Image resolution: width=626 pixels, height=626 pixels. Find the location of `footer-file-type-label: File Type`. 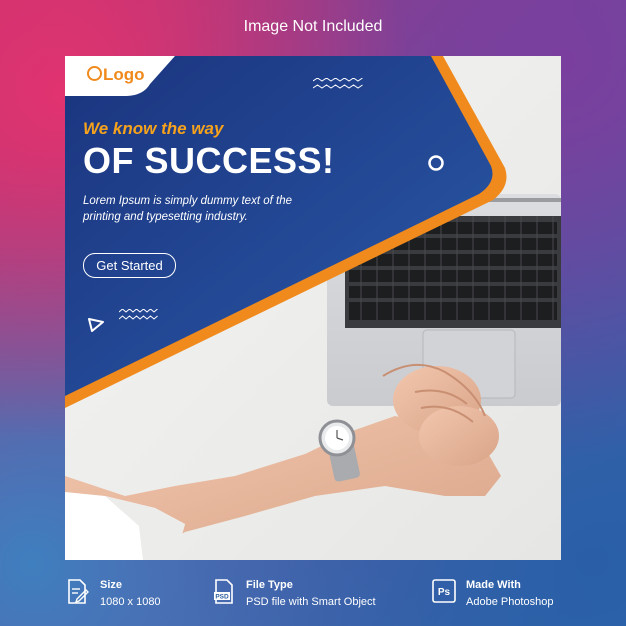

footer-file-type-label: File Type is located at coordinates (269, 585).